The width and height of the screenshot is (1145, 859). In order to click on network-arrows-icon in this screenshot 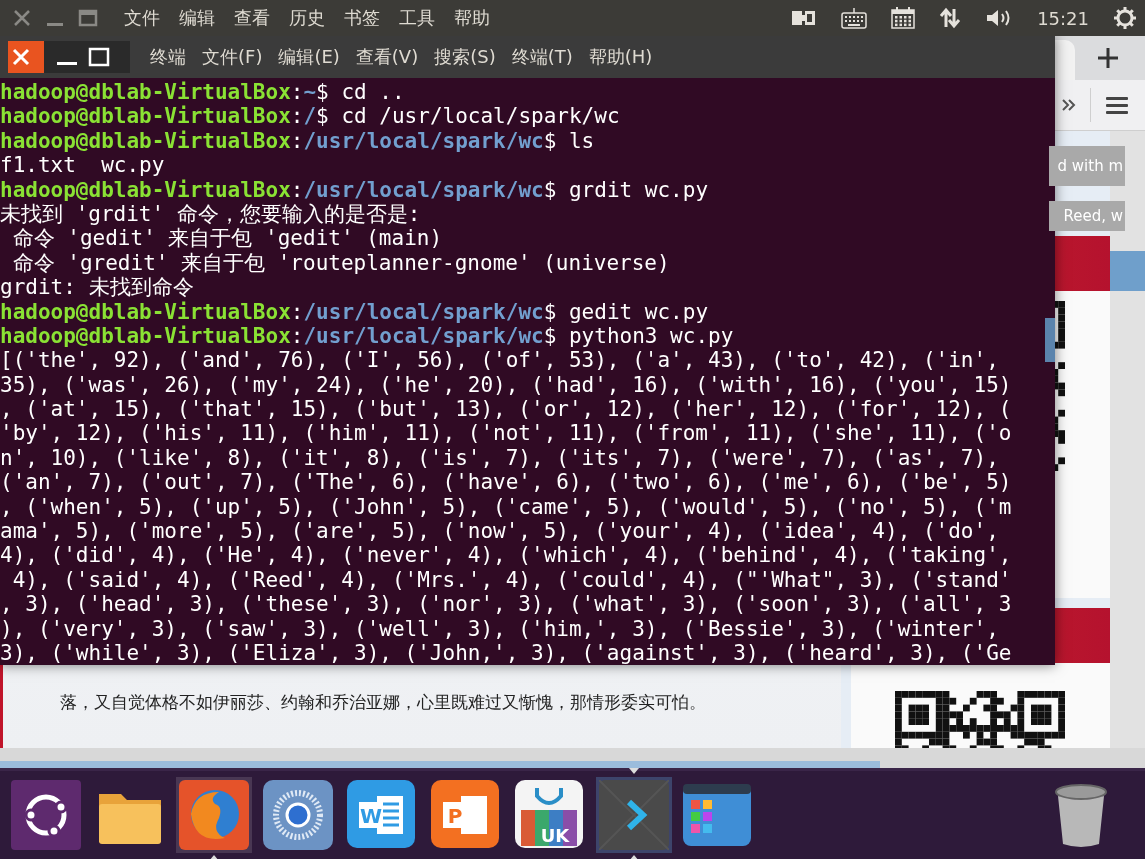, I will do `click(950, 18)`.